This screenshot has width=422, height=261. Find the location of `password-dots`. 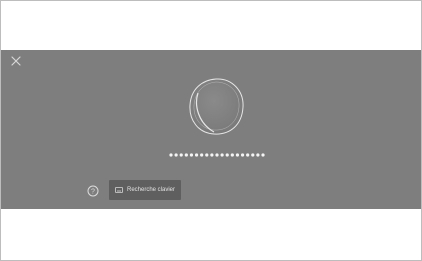

password-dots is located at coordinates (217, 155).